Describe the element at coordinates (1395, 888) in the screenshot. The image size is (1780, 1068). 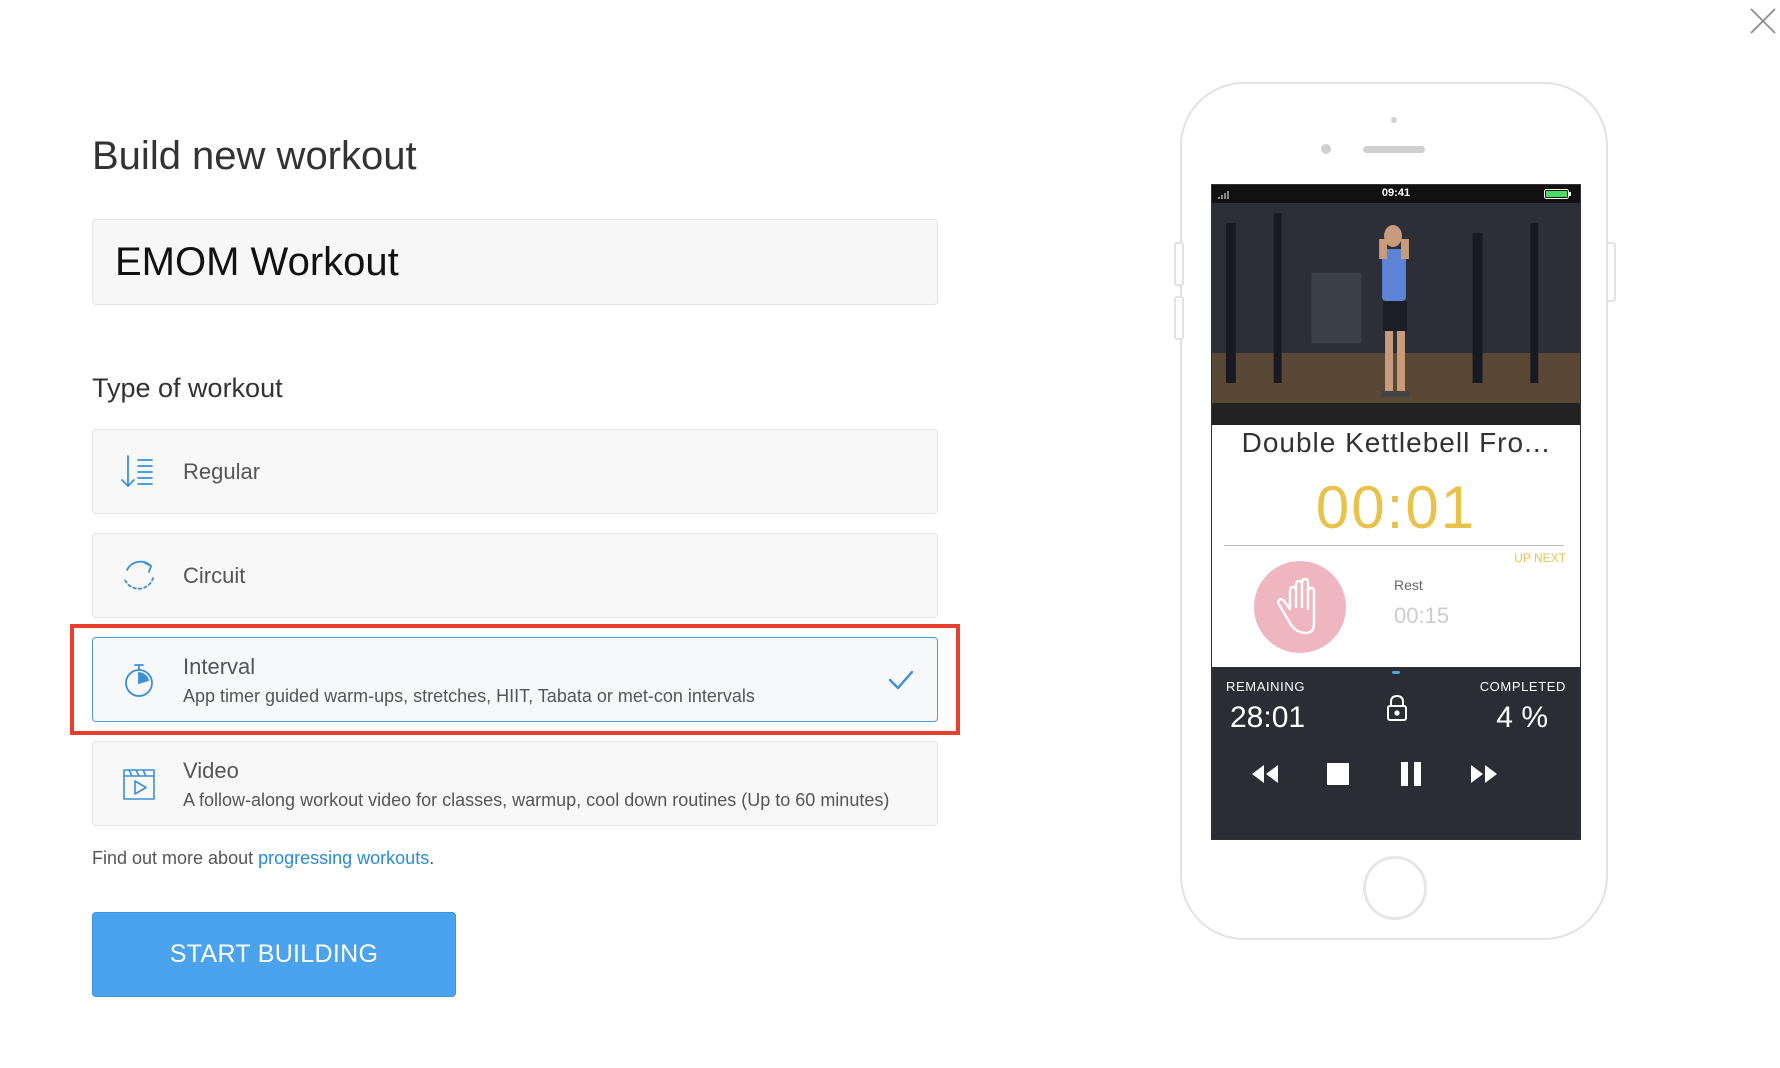
I see `phone-home-button` at that location.